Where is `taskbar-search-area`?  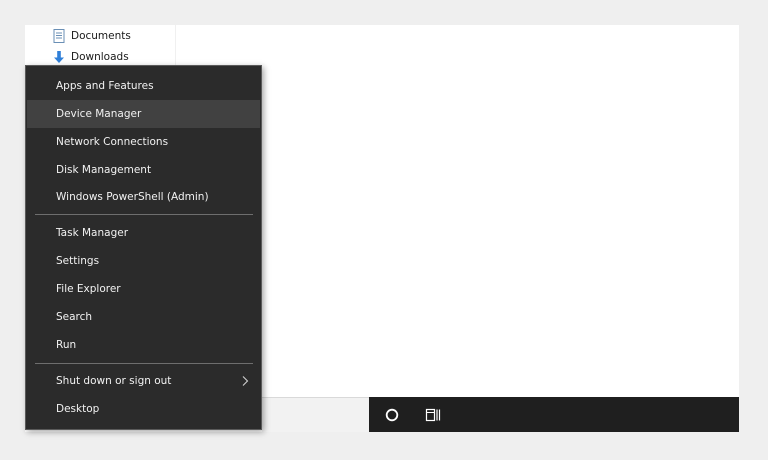
taskbar-search-area is located at coordinates (315, 414).